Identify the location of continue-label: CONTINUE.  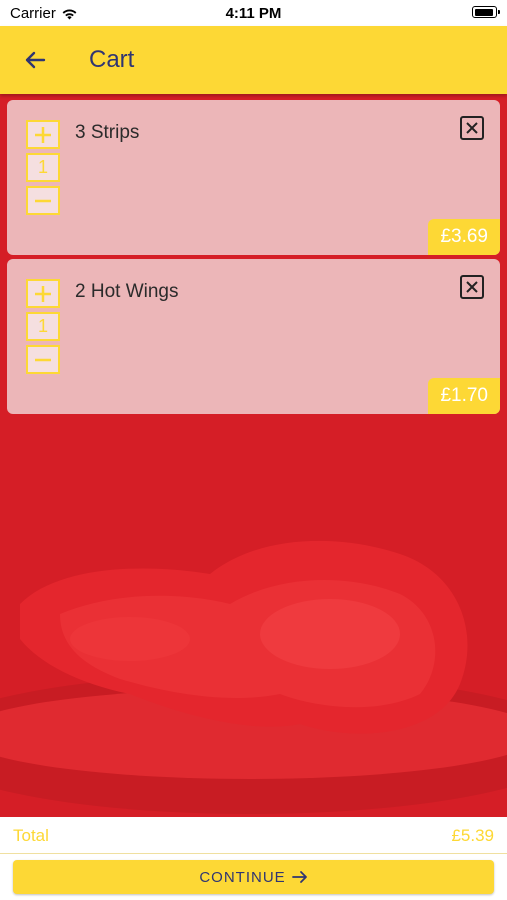
(242, 877).